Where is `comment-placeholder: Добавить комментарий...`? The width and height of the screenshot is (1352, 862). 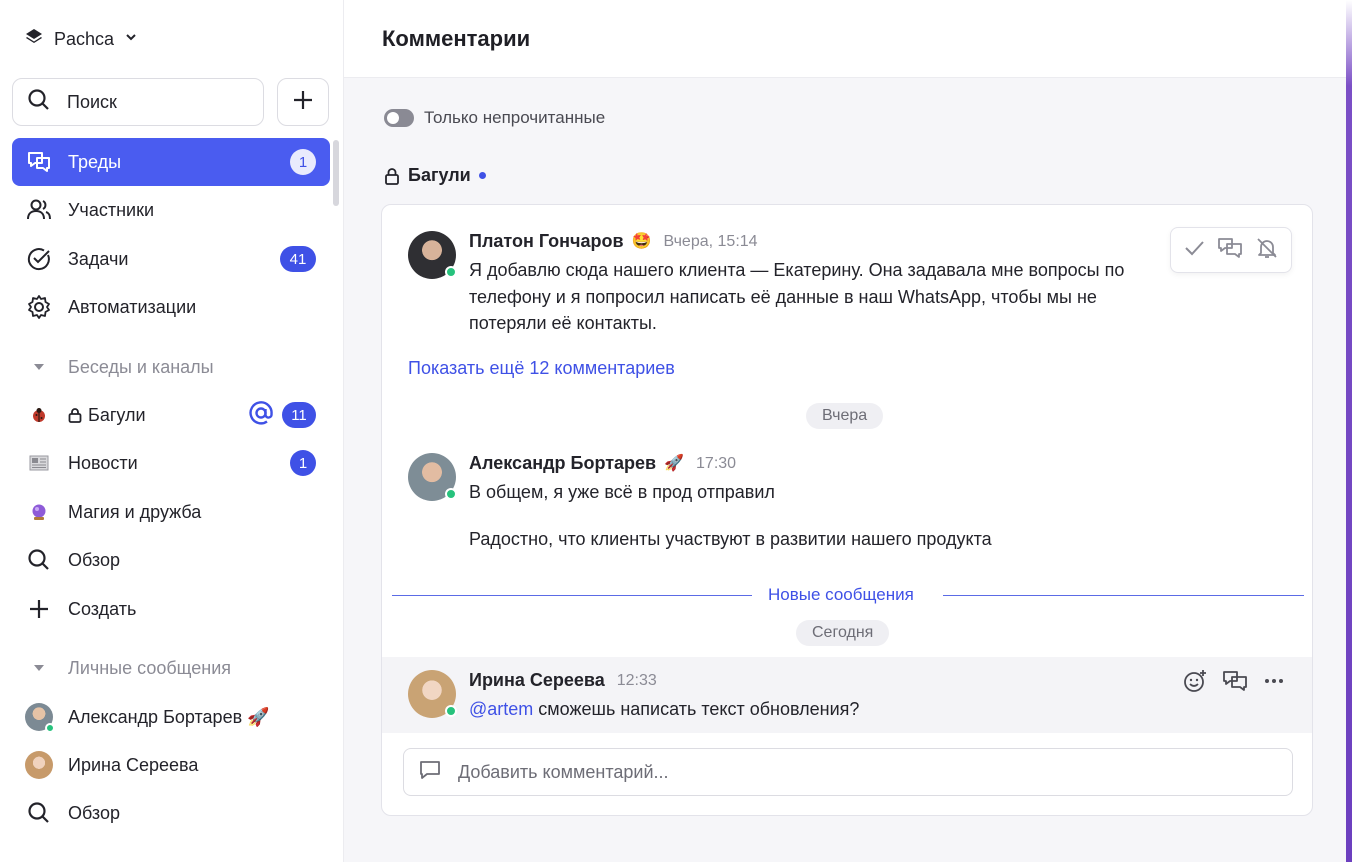
comment-placeholder: Добавить комментарий... is located at coordinates (563, 771).